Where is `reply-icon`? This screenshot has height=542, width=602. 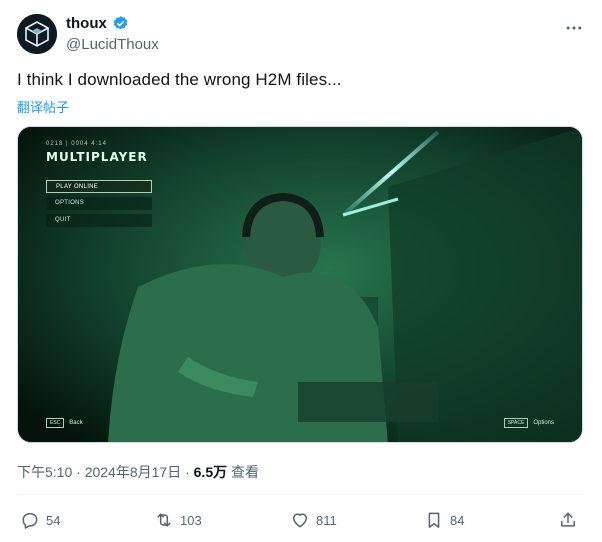 reply-icon is located at coordinates (30, 521).